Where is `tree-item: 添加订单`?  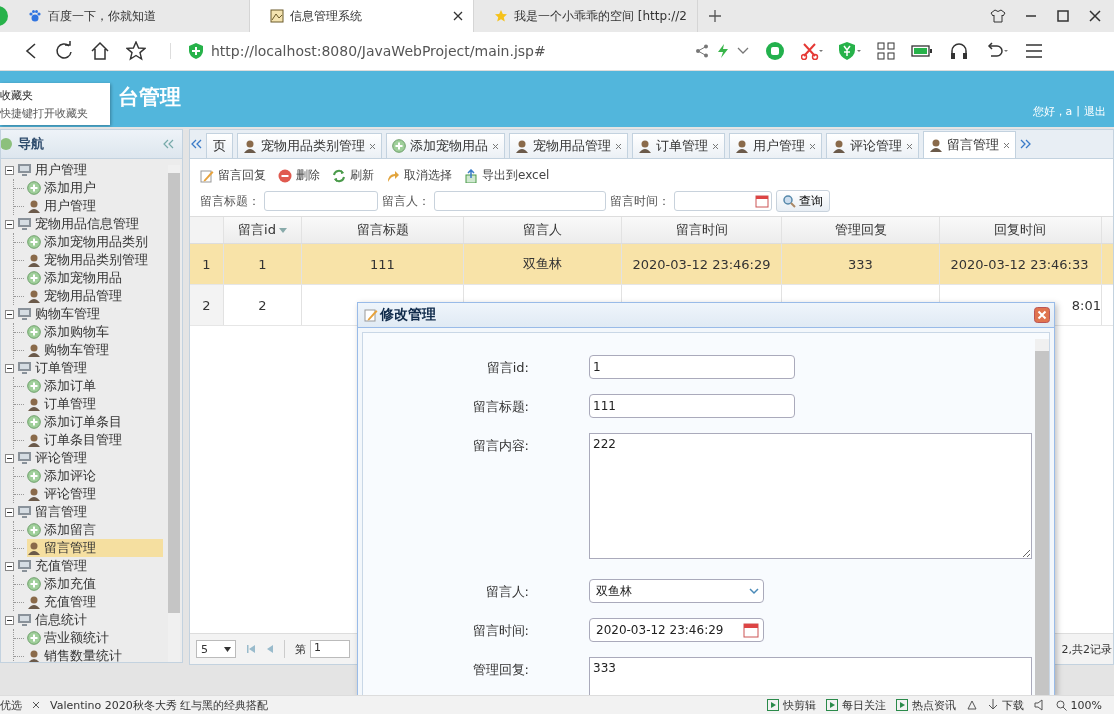
tree-item: 添加订单 is located at coordinates (62, 386).